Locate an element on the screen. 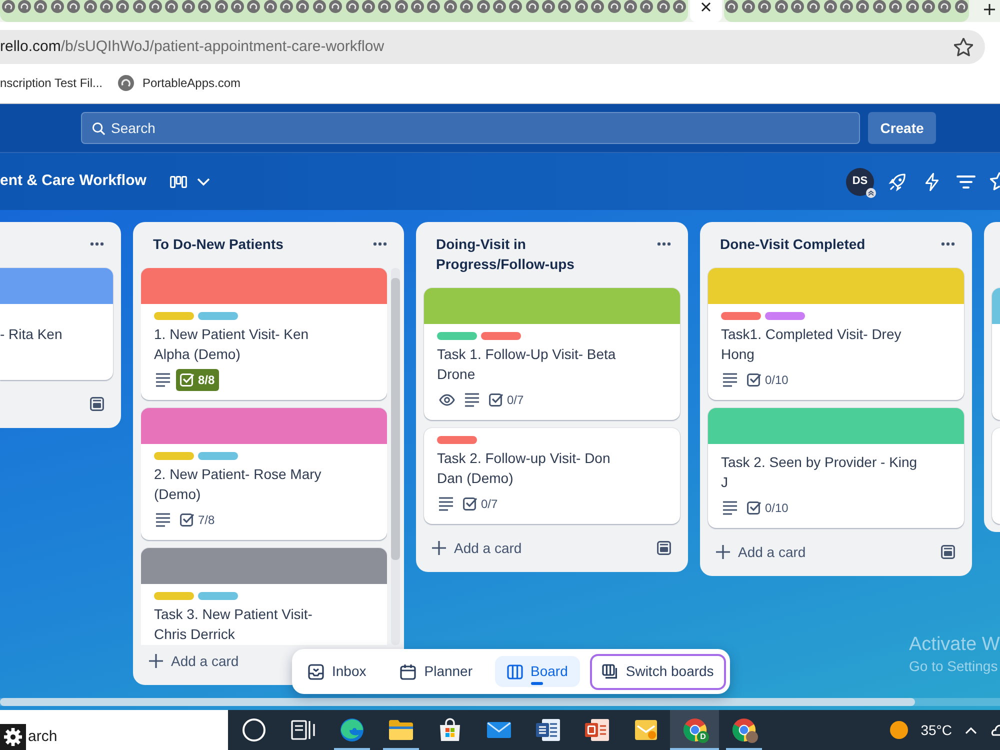 The height and width of the screenshot is (750, 1000). board-view-icon is located at coordinates (179, 182).